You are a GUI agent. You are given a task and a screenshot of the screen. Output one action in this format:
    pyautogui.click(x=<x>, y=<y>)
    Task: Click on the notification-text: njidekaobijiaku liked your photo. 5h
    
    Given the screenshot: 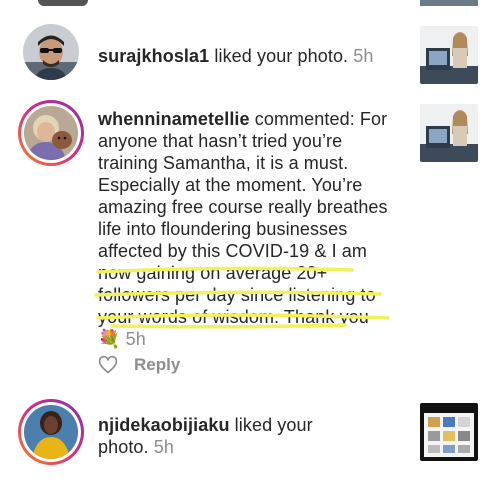 What is the action you would take?
    pyautogui.click(x=205, y=436)
    